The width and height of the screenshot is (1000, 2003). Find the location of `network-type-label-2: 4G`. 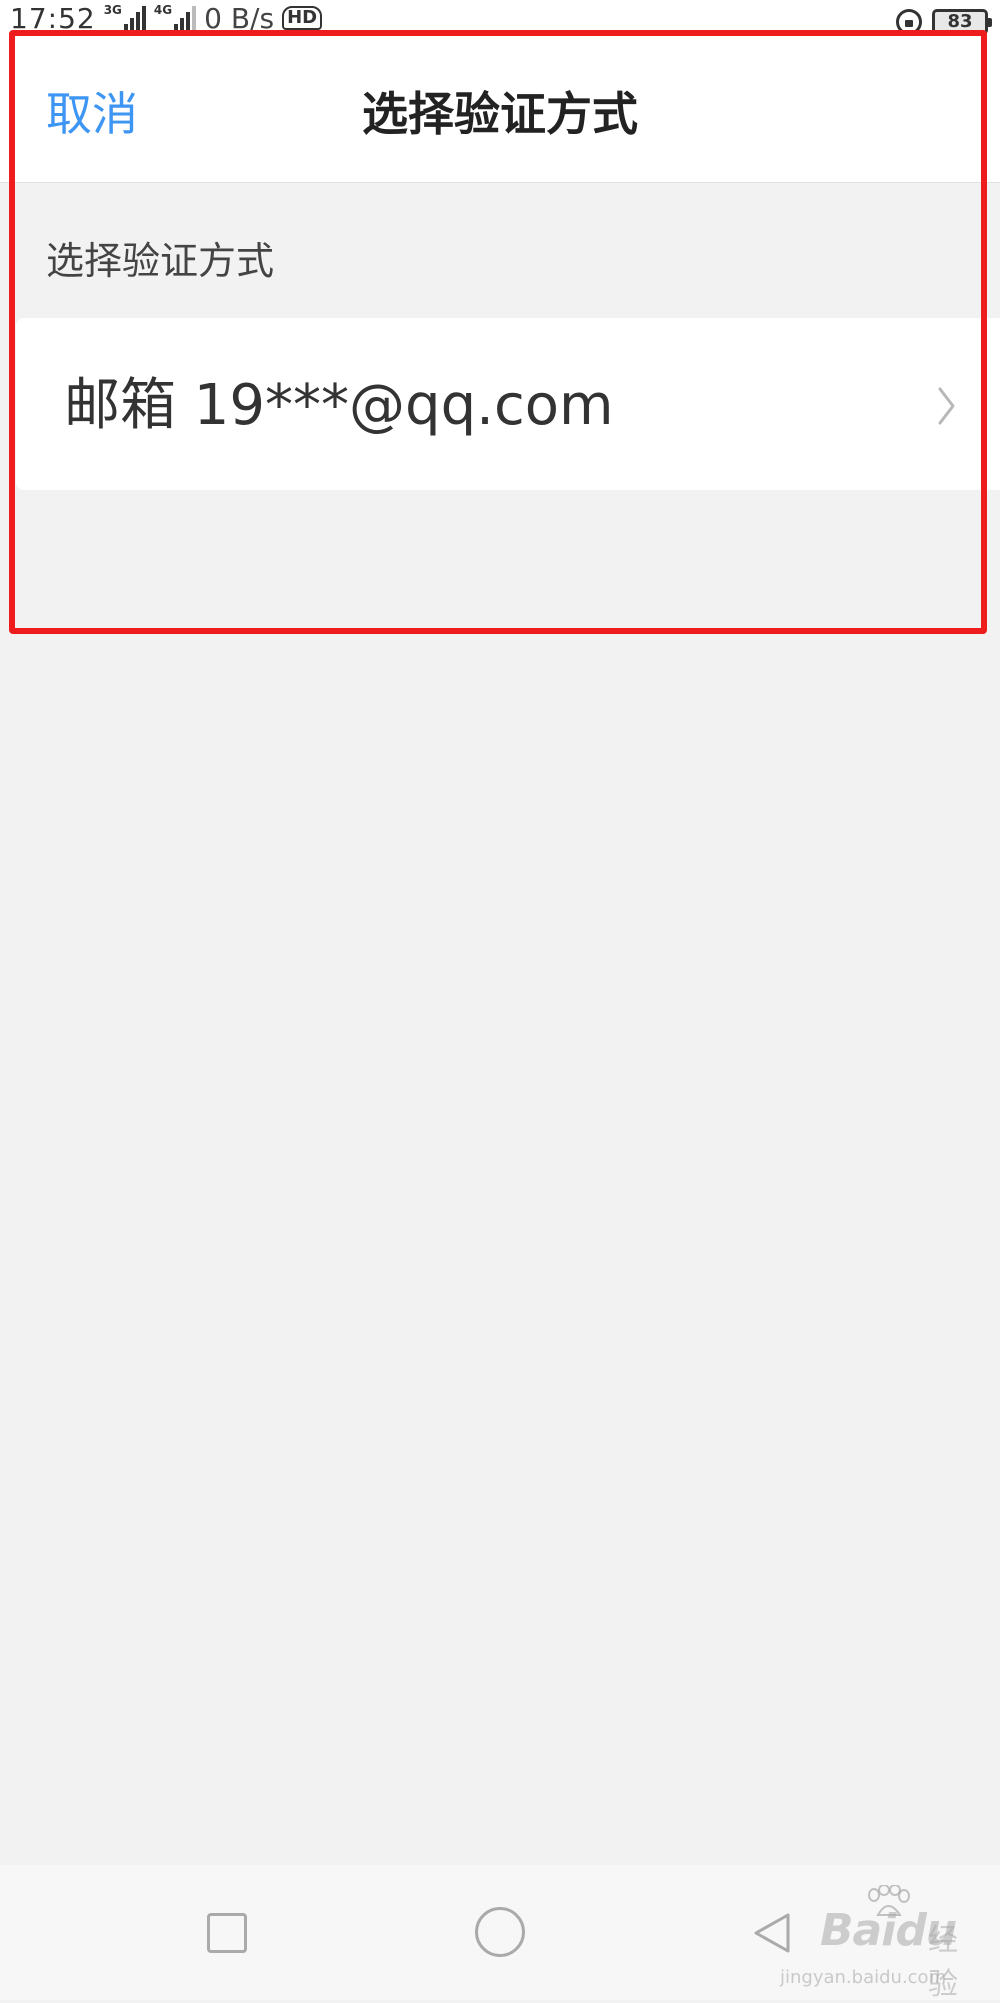

network-type-label-2: 4G is located at coordinates (163, 10).